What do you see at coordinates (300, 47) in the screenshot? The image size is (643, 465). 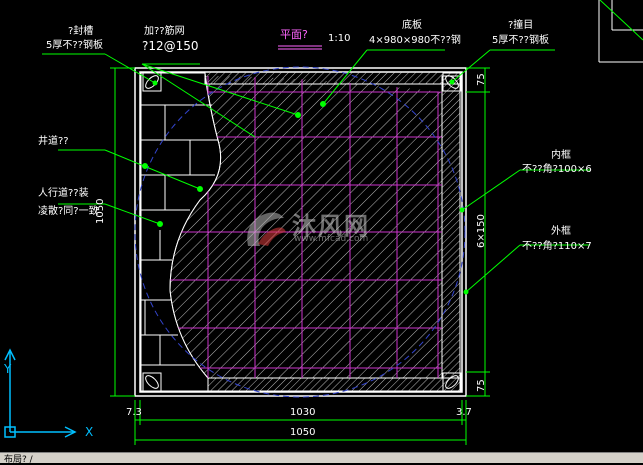 I see `plan-title-underline` at bounding box center [300, 47].